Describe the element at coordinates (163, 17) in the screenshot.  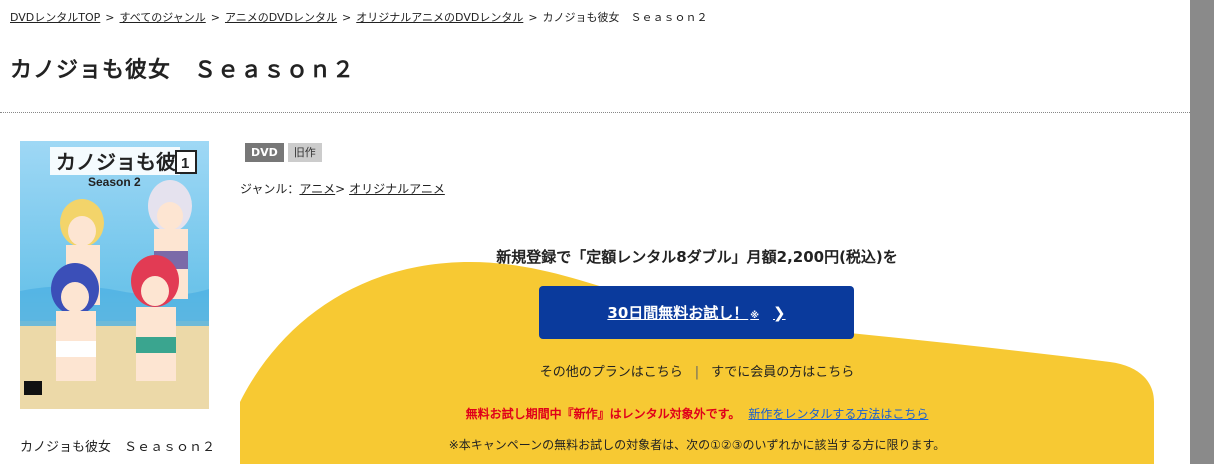
I see `breadcrumb-link-all-genres: すべてのジャンル` at that location.